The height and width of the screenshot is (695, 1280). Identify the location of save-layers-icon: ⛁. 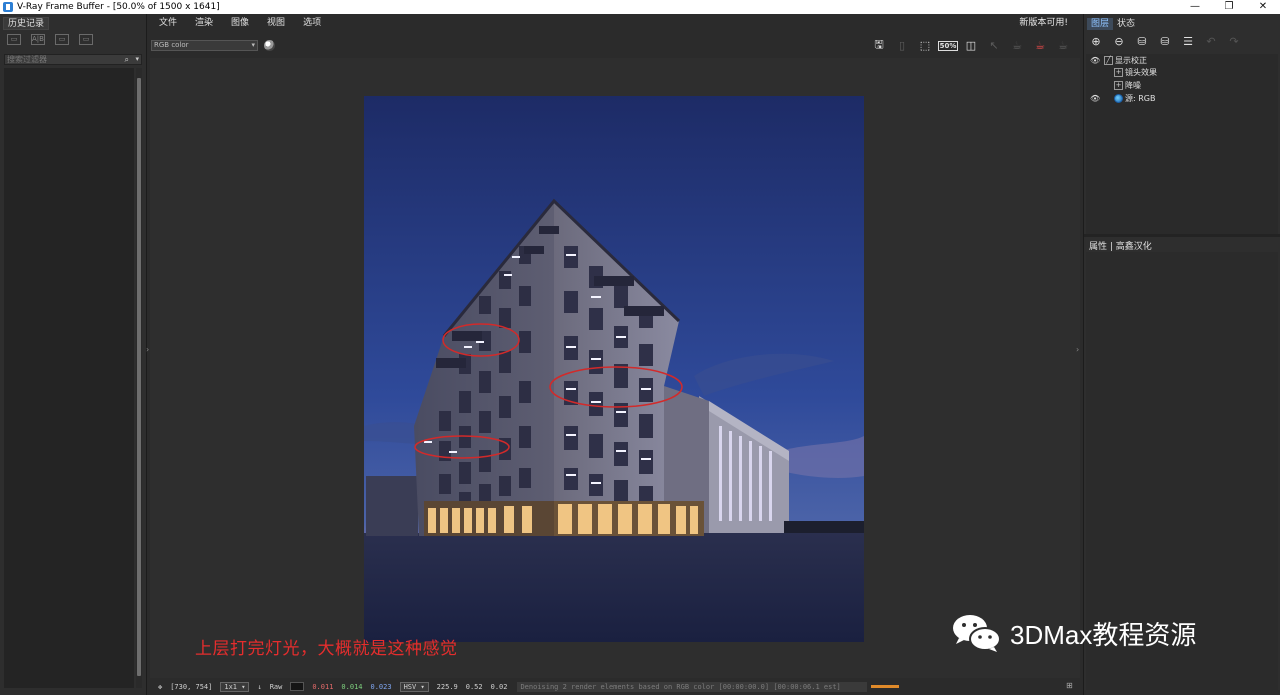
(1142, 42).